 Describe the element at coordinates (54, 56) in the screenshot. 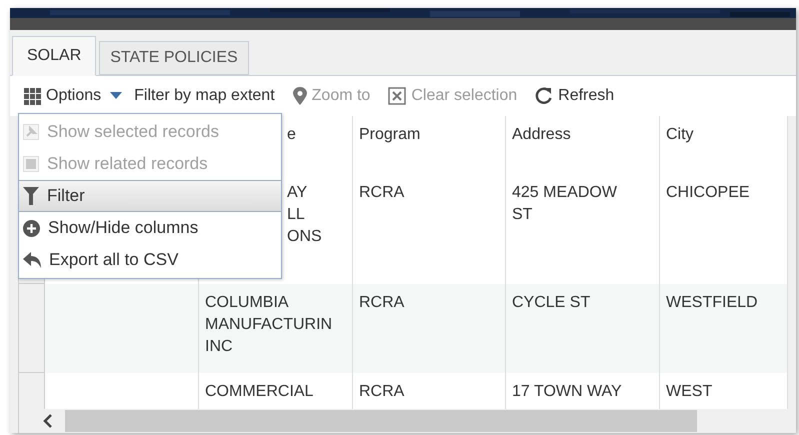

I see `tab: SOLAR` at that location.